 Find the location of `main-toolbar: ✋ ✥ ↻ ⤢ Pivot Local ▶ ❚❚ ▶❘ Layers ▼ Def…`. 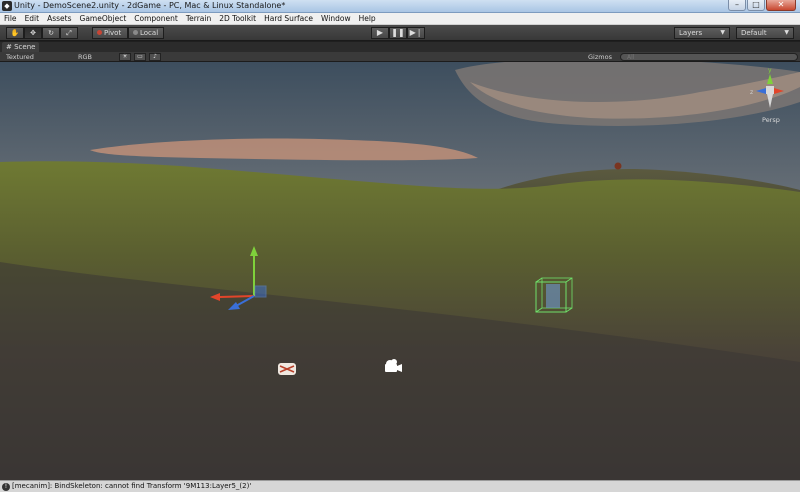

main-toolbar: ✋ ✥ ↻ ⤢ Pivot Local ▶ ❚❚ ▶❘ Layers ▼ Def… is located at coordinates (400, 33).